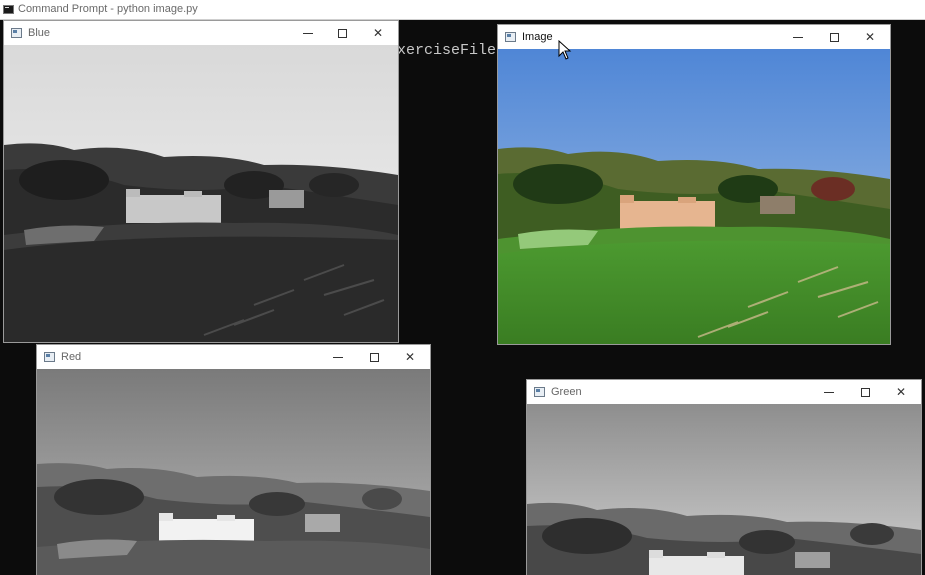 The height and width of the screenshot is (575, 925). What do you see at coordinates (694, 37) in the screenshot?
I see `image-window-titlebar: Image` at bounding box center [694, 37].